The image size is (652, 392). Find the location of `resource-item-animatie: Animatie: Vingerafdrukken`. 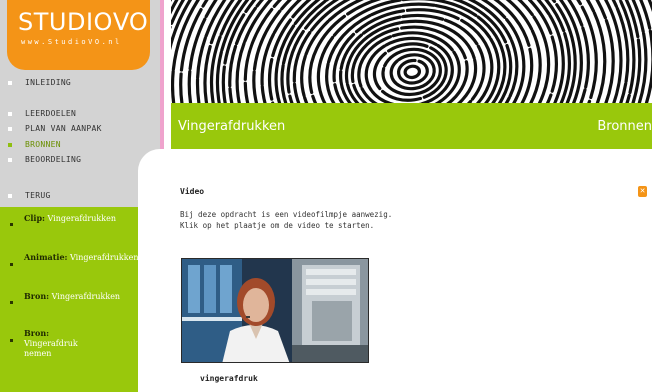

resource-item-animatie: Animatie: Vingerafdrukken is located at coordinates (69, 259).